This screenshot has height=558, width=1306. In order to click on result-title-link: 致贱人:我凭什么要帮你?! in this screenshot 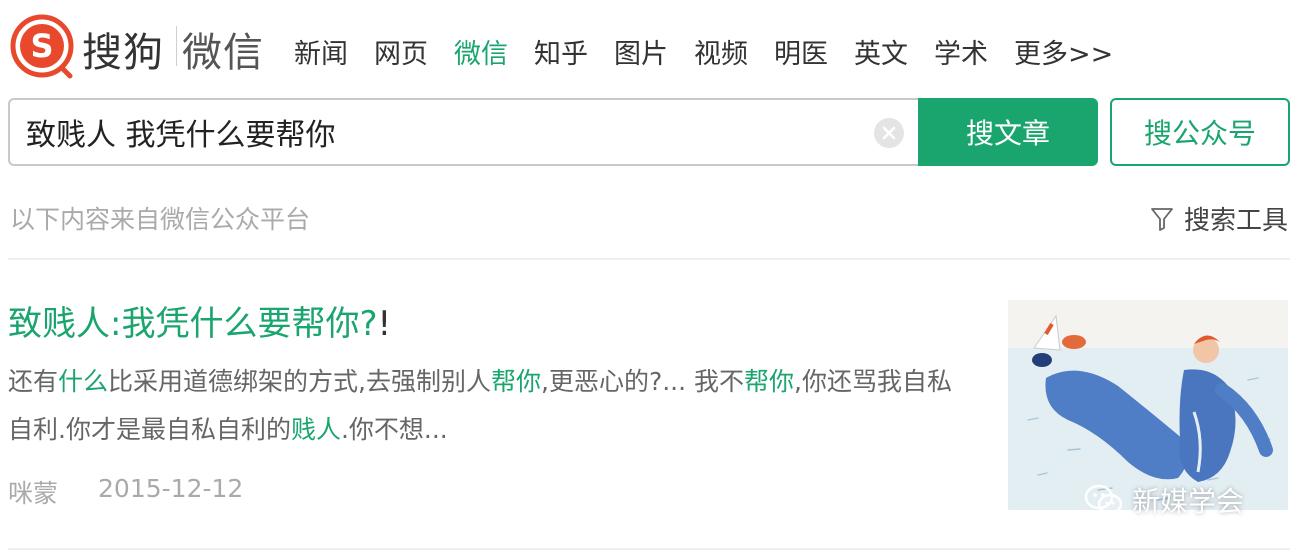, I will do `click(199, 320)`.